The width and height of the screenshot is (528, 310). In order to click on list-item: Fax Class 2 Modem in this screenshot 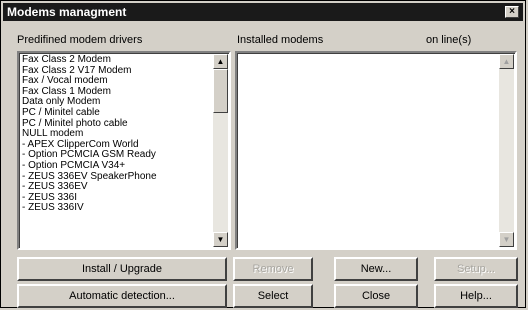, I will do `click(116, 60)`.